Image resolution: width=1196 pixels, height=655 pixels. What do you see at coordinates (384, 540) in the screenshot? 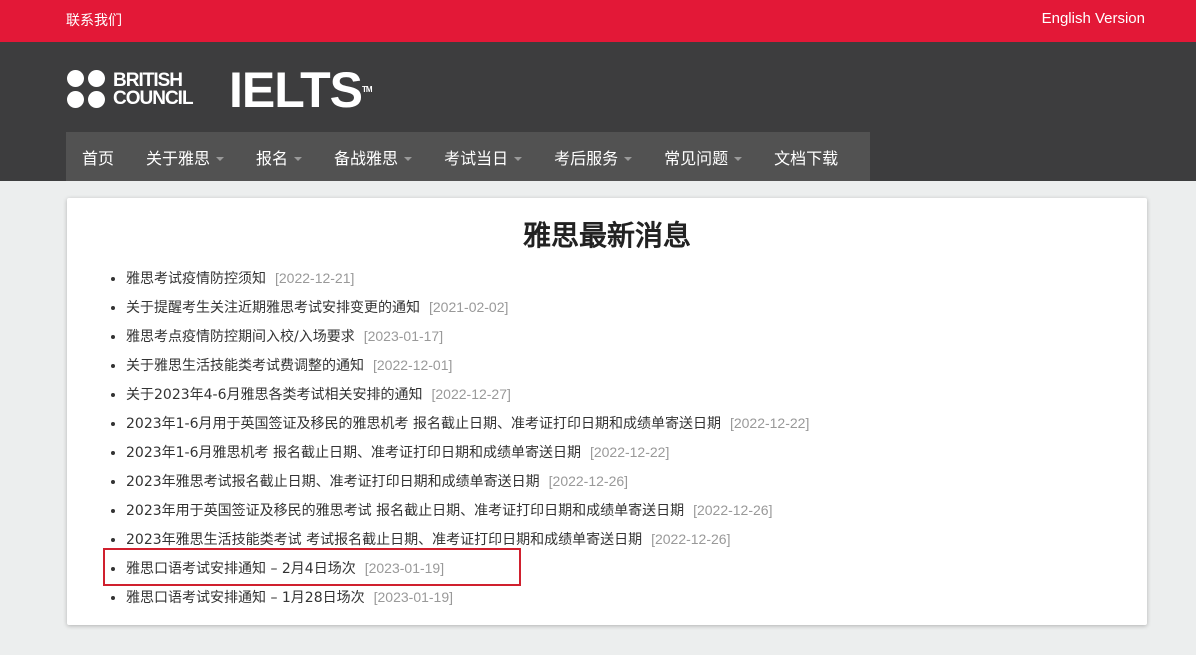
I see `news-link: 2023年雅思生活技能类考试 考试报名截止日期、准考证打印日期和成绩单寄送日期` at bounding box center [384, 540].